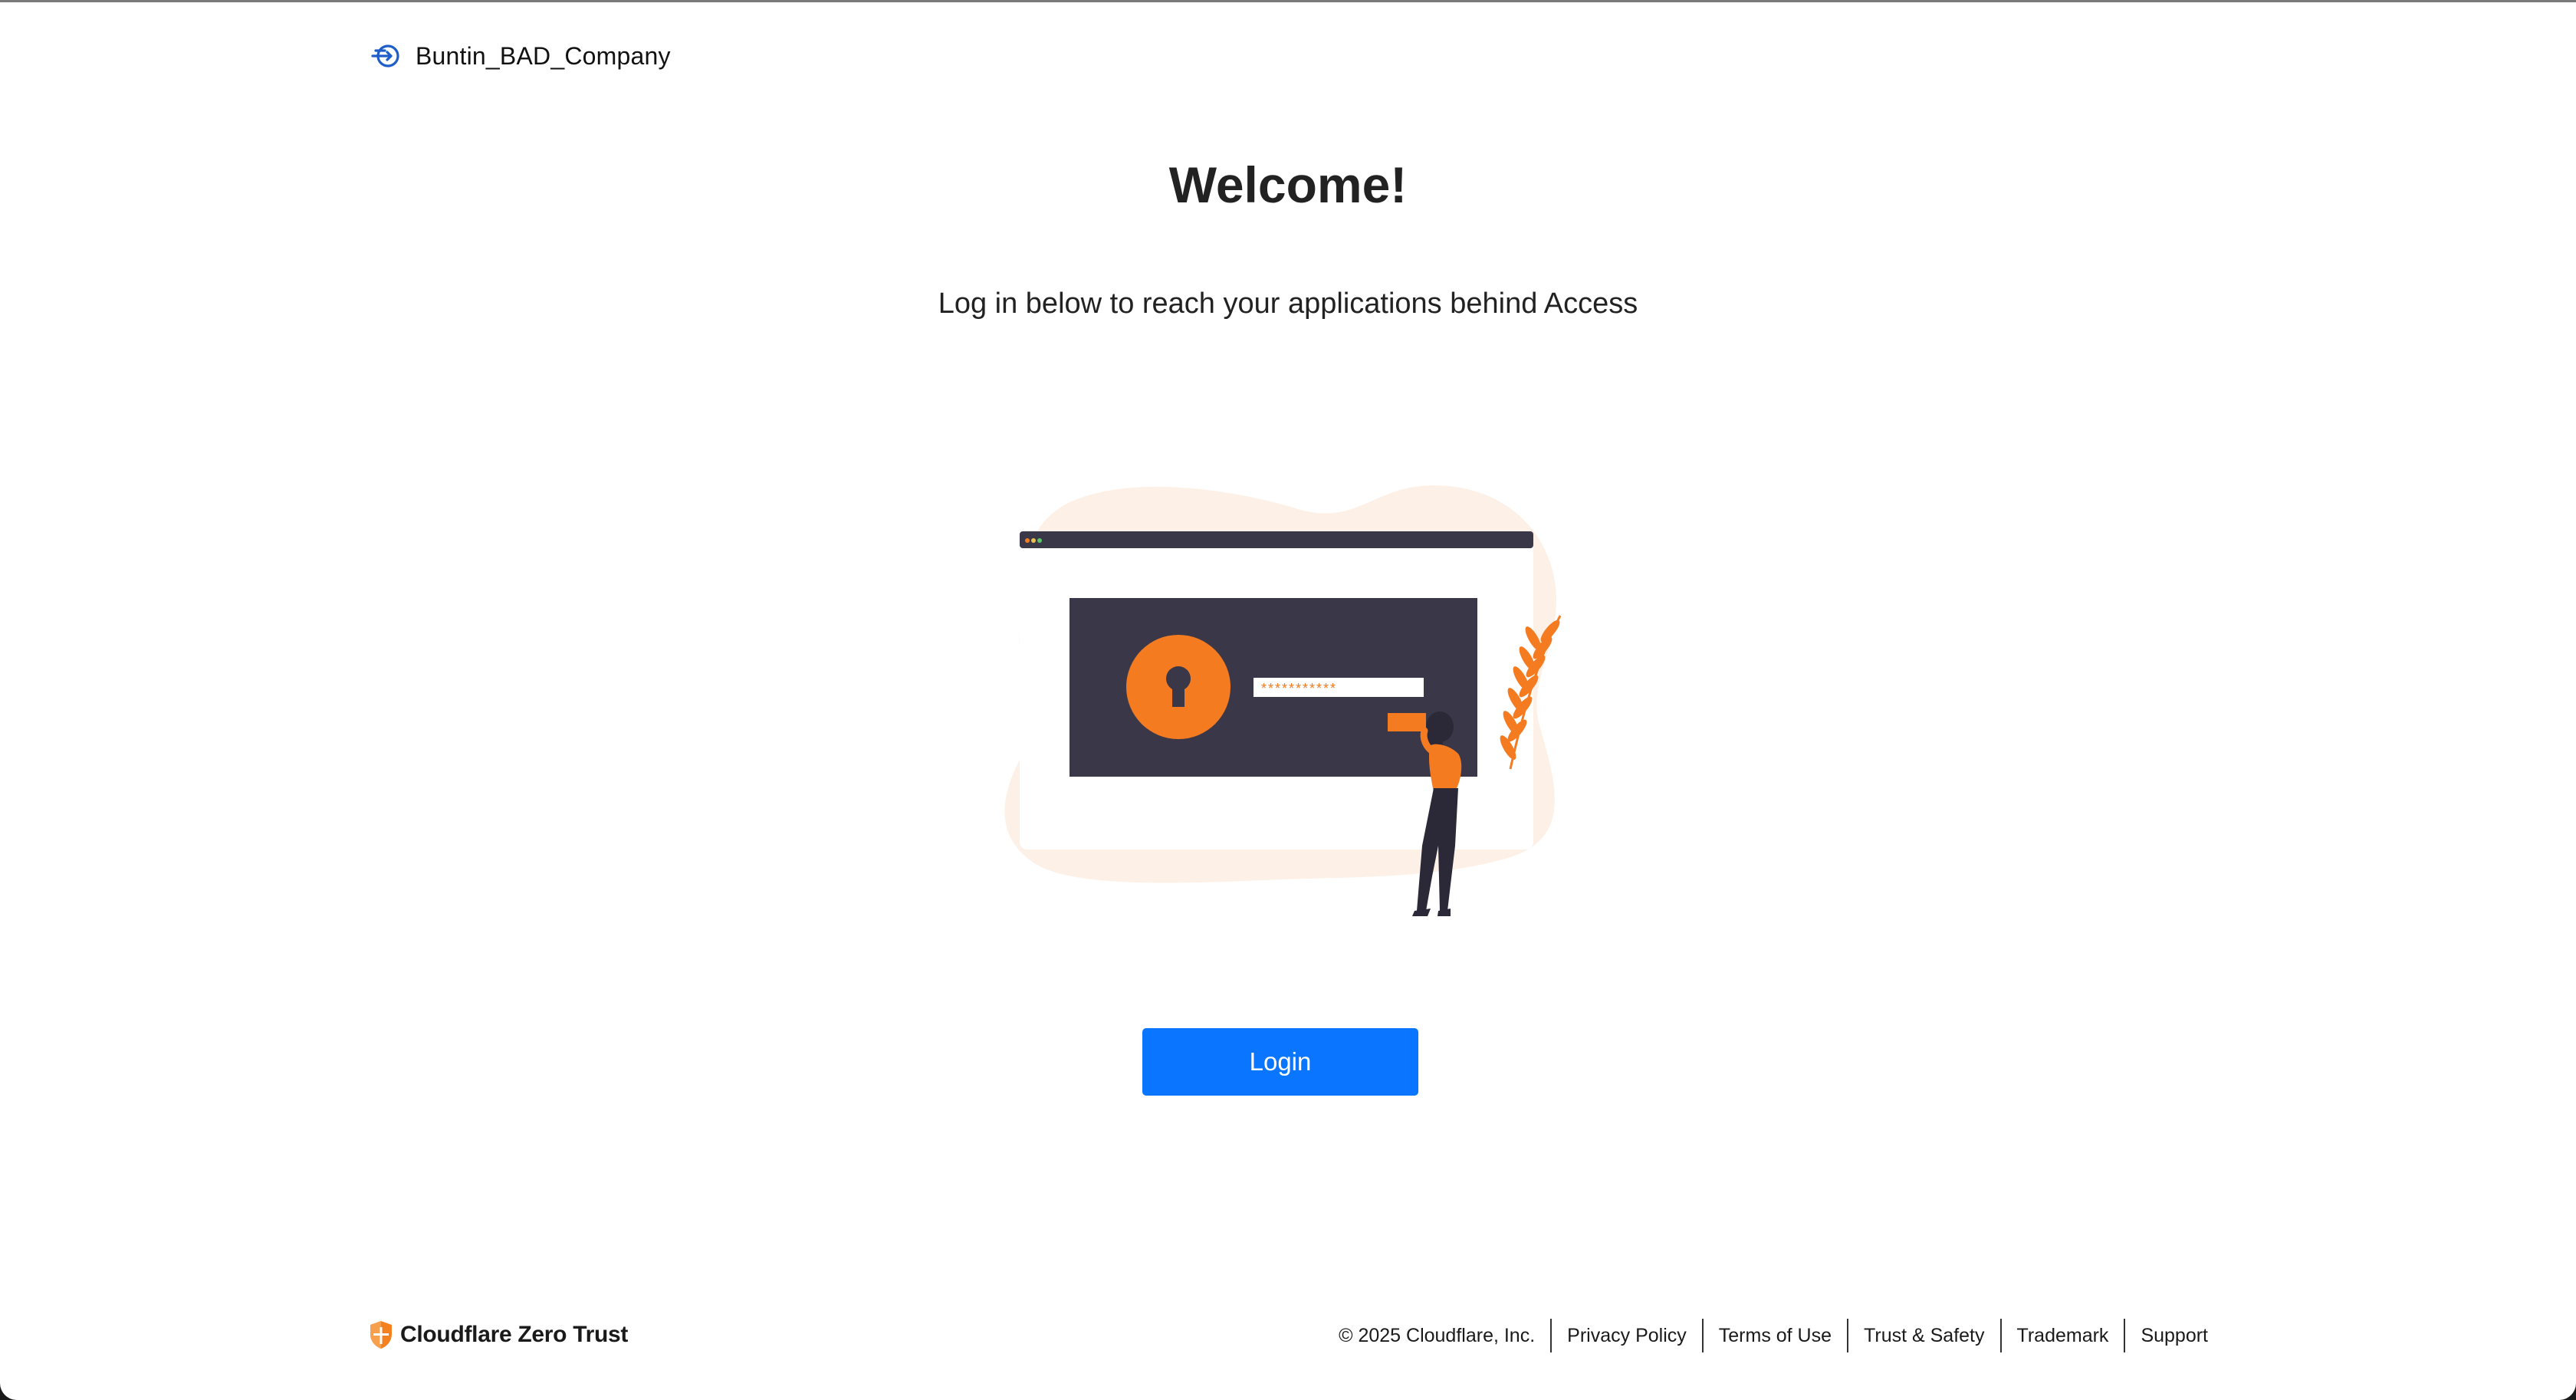 Image resolution: width=2576 pixels, height=1400 pixels. What do you see at coordinates (381, 1335) in the screenshot?
I see `cloudflare-shield-icon` at bounding box center [381, 1335].